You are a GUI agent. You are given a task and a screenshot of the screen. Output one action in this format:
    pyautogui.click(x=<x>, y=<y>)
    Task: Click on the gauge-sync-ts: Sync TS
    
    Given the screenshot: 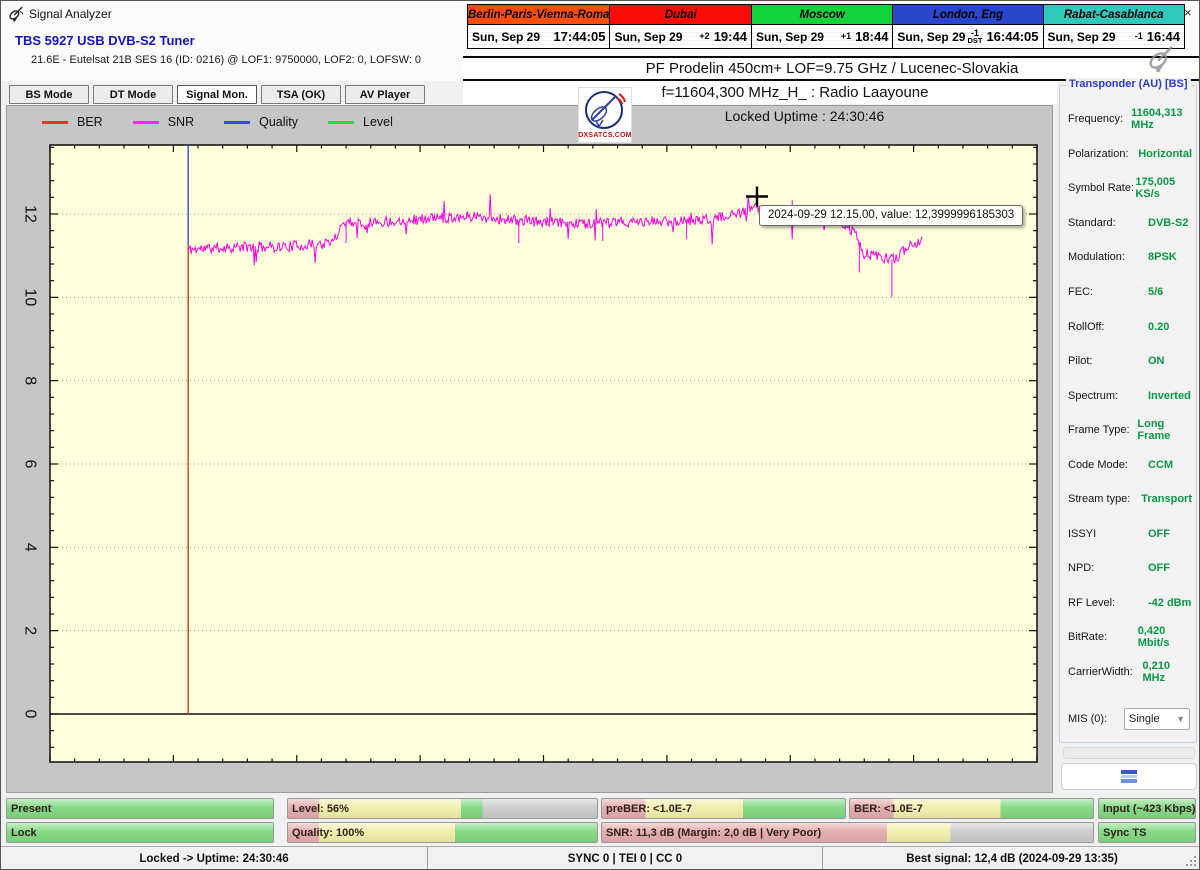 What is the action you would take?
    pyautogui.click(x=1147, y=832)
    